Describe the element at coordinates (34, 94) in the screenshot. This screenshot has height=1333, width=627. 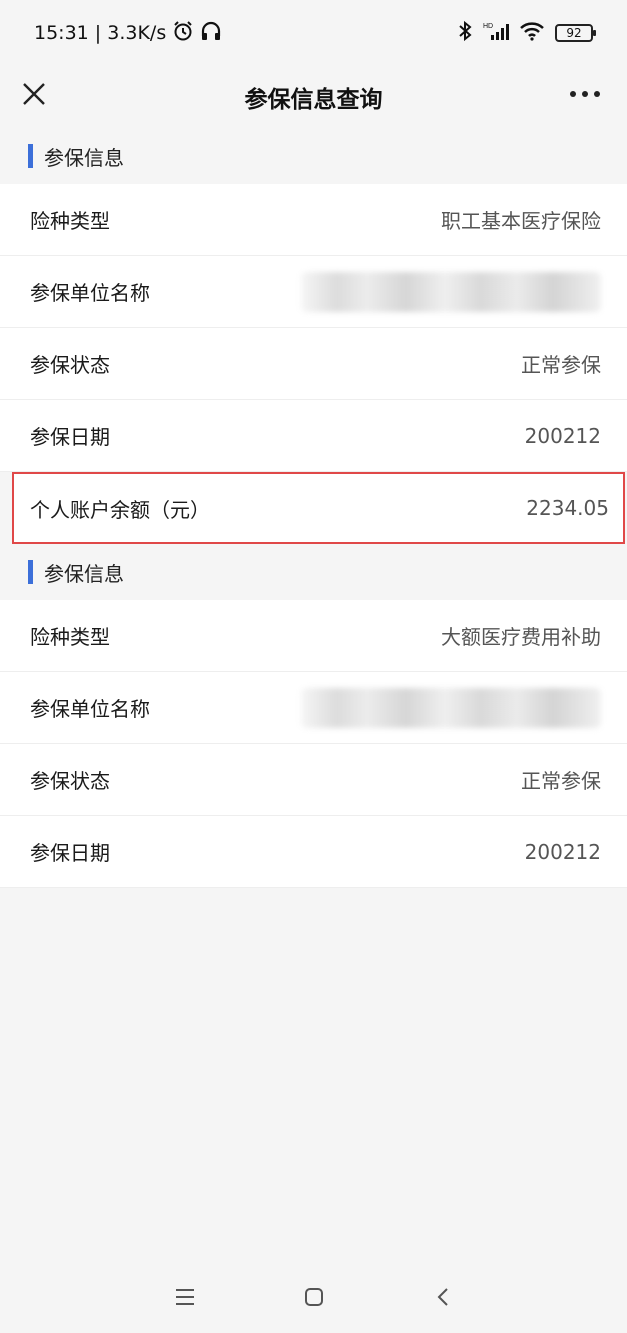
I see `close-icon` at that location.